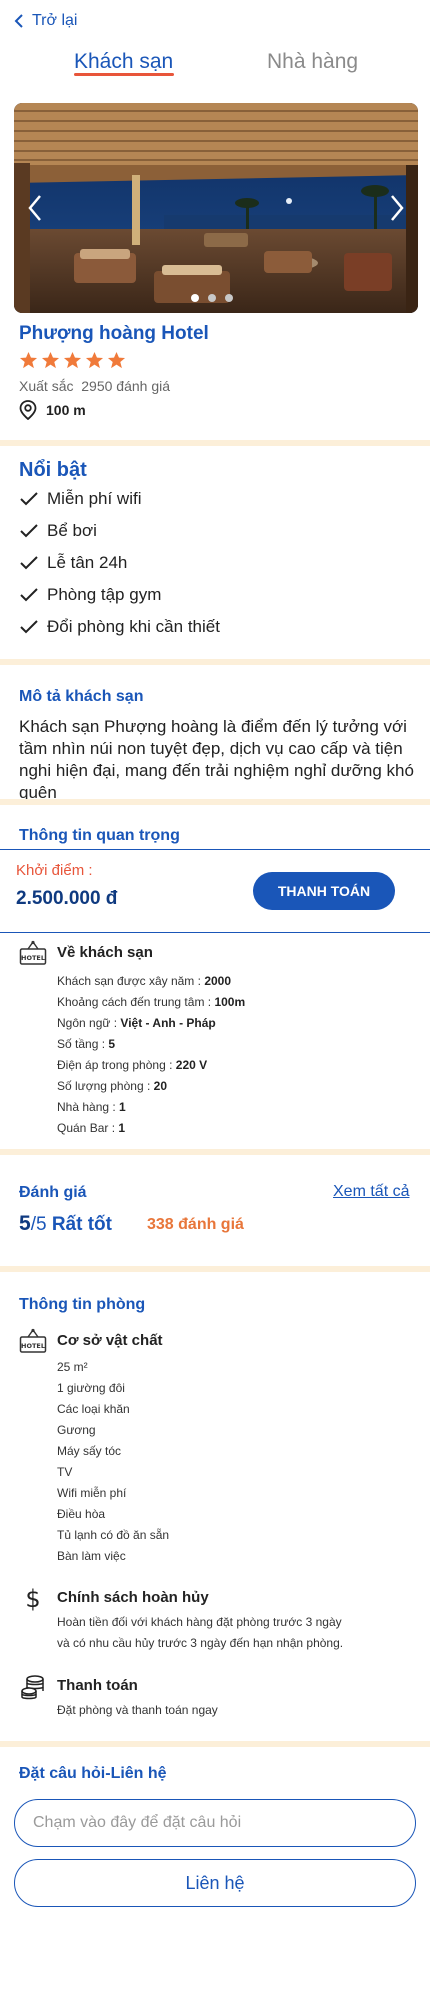 Image resolution: width=430 pixels, height=1999 pixels. Describe the element at coordinates (215, 67) in the screenshot. I see `category-tabs: Khách sạn Nhà hàng` at that location.